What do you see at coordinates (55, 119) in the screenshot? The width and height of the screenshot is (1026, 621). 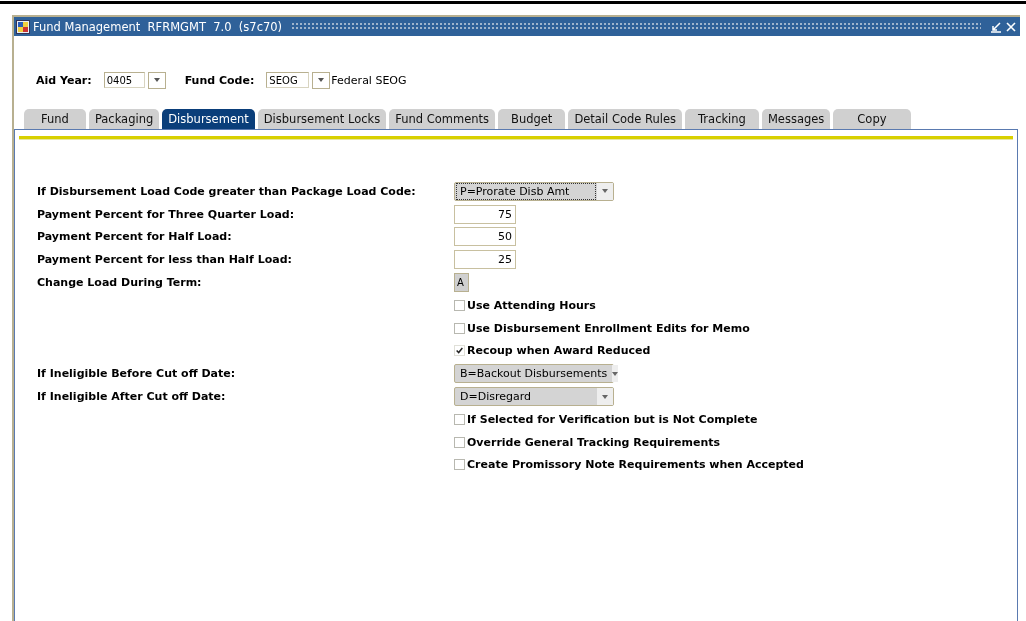 I see `tab: Fund` at bounding box center [55, 119].